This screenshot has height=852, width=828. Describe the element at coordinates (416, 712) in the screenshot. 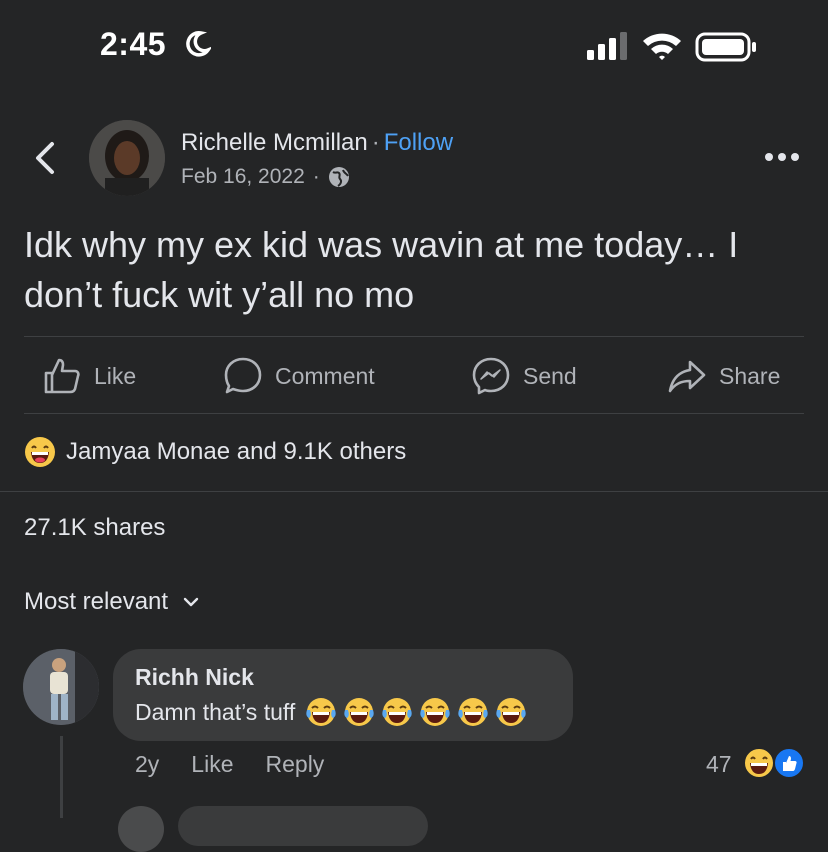

I see `laughing-emoji-row` at that location.